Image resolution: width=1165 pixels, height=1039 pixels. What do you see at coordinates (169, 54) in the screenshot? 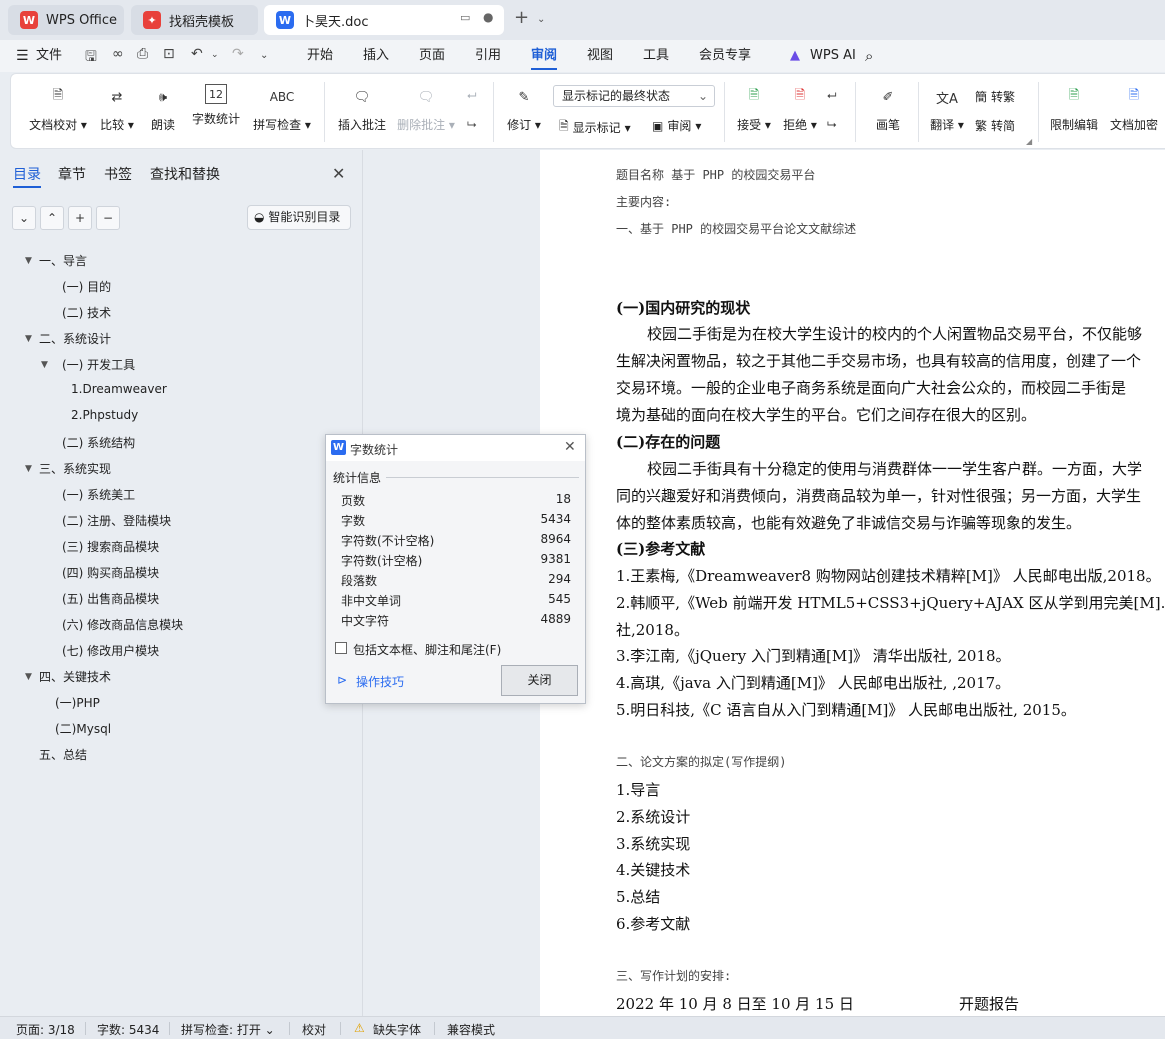
I see `print-preview-icon: ⊡` at bounding box center [169, 54].